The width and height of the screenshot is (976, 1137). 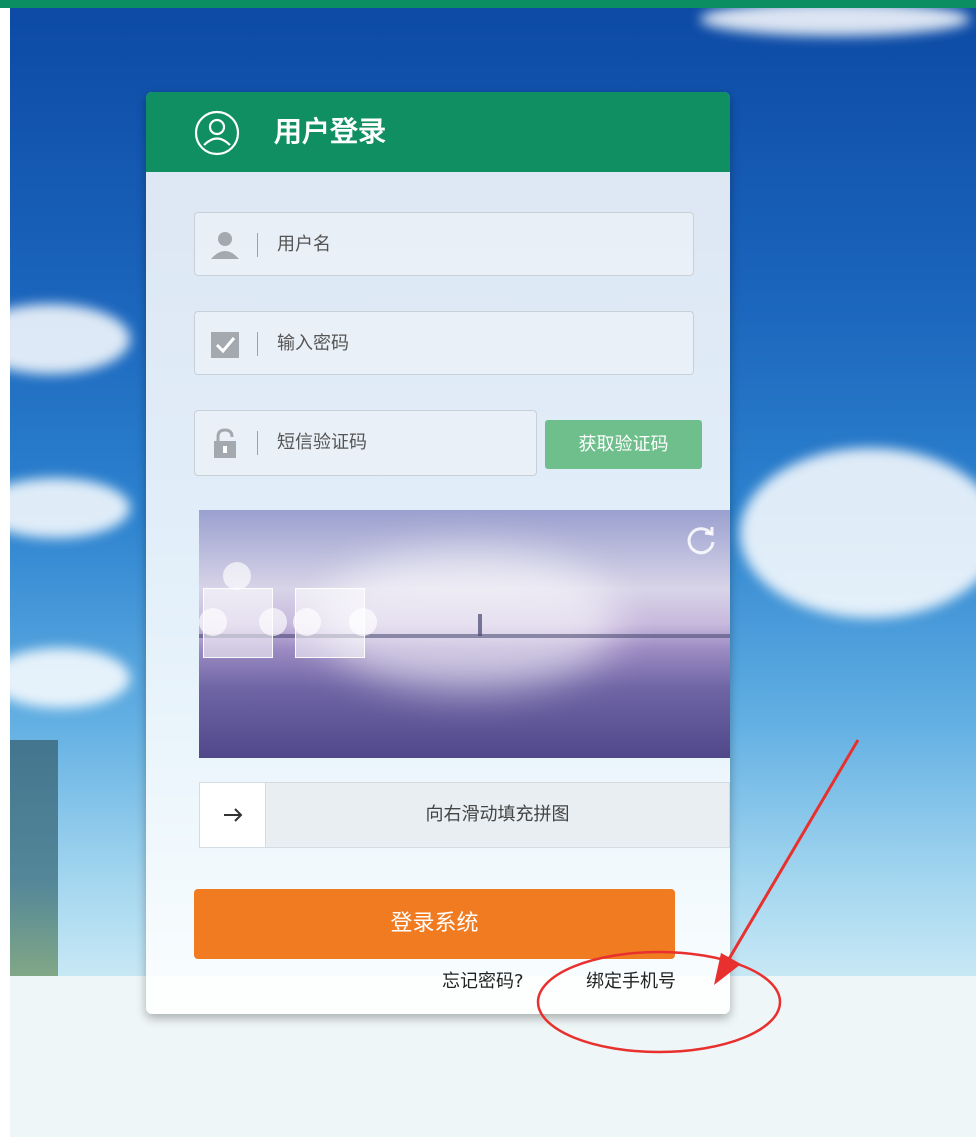 What do you see at coordinates (444, 343) in the screenshot?
I see `password-field: 输入密码` at bounding box center [444, 343].